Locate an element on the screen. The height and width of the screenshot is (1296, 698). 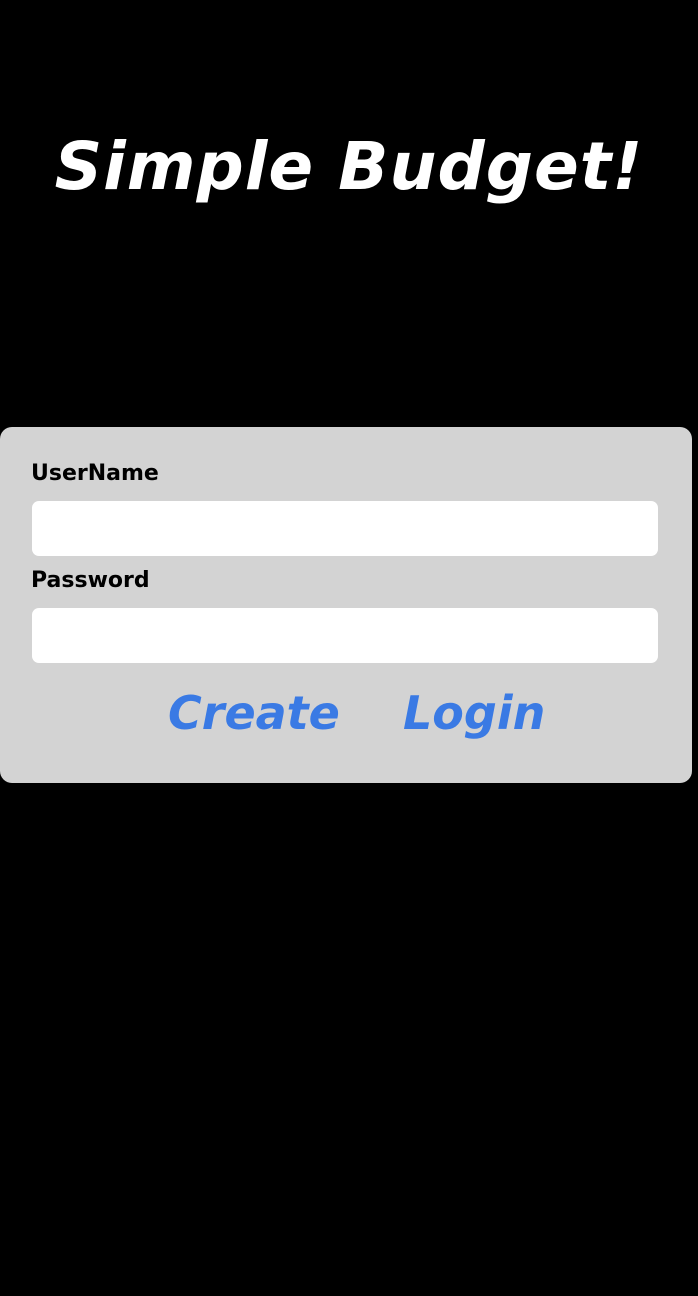
username-label: UserName is located at coordinates (95, 473).